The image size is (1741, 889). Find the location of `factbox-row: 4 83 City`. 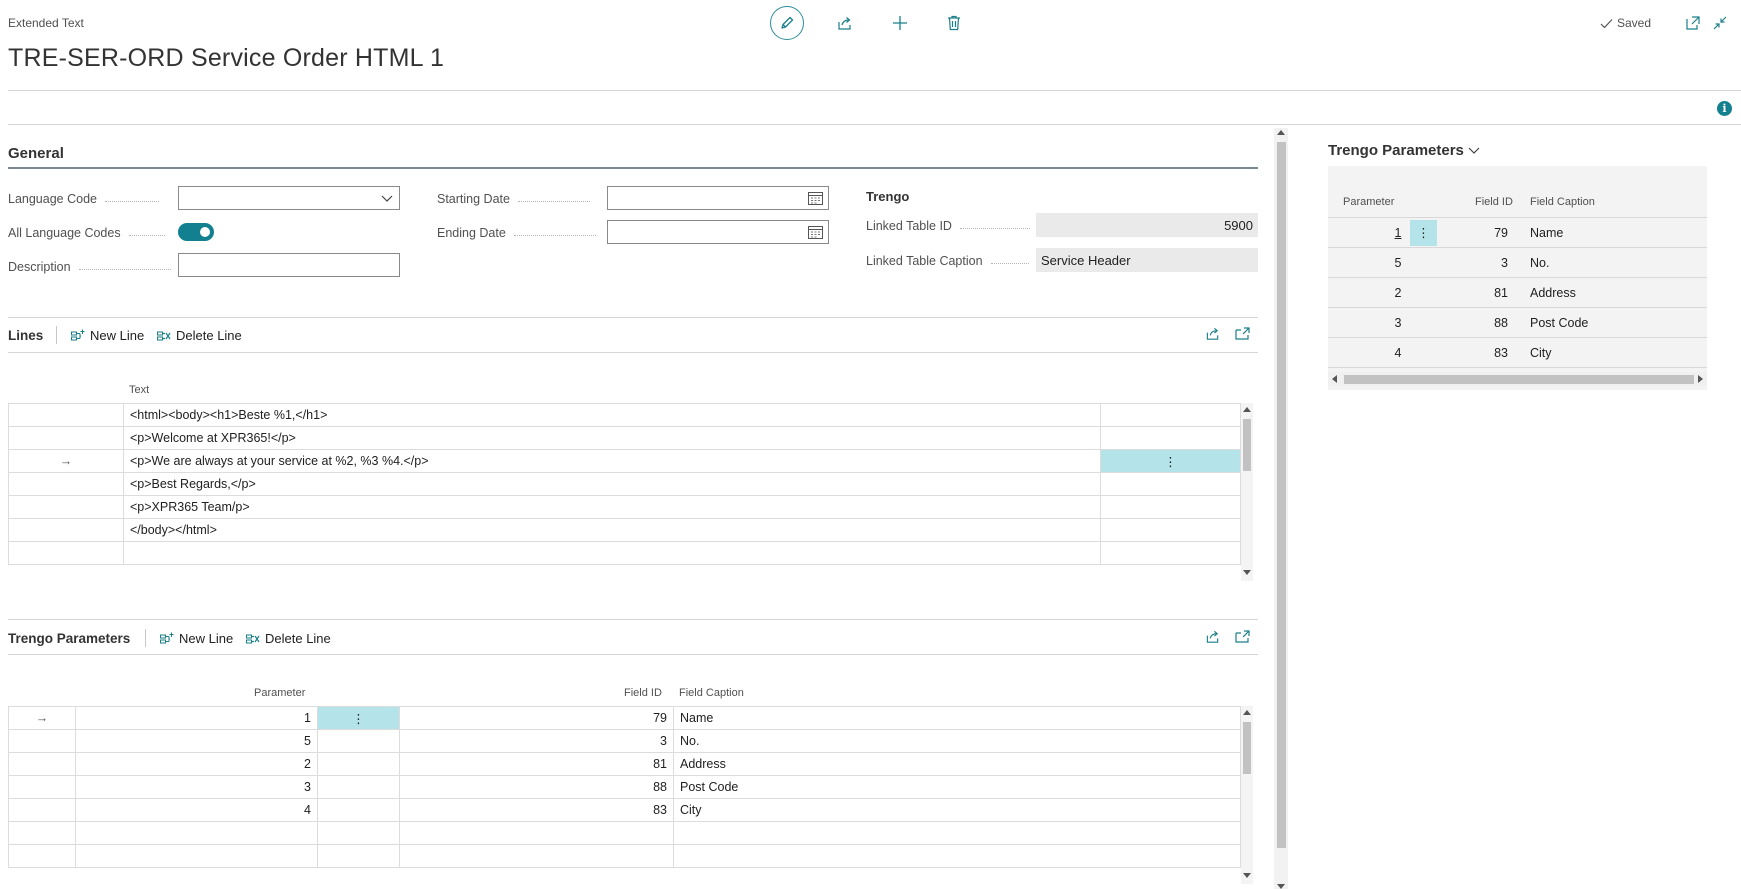

factbox-row: 4 83 City is located at coordinates (1517, 353).